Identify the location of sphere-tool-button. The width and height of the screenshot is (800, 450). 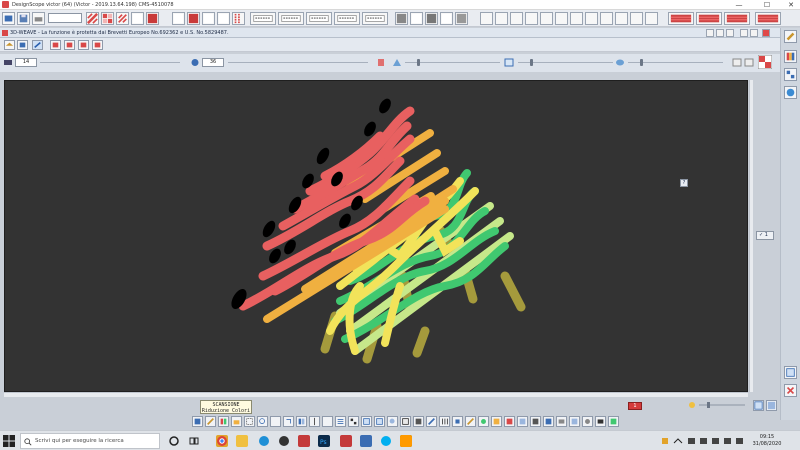
(790, 92).